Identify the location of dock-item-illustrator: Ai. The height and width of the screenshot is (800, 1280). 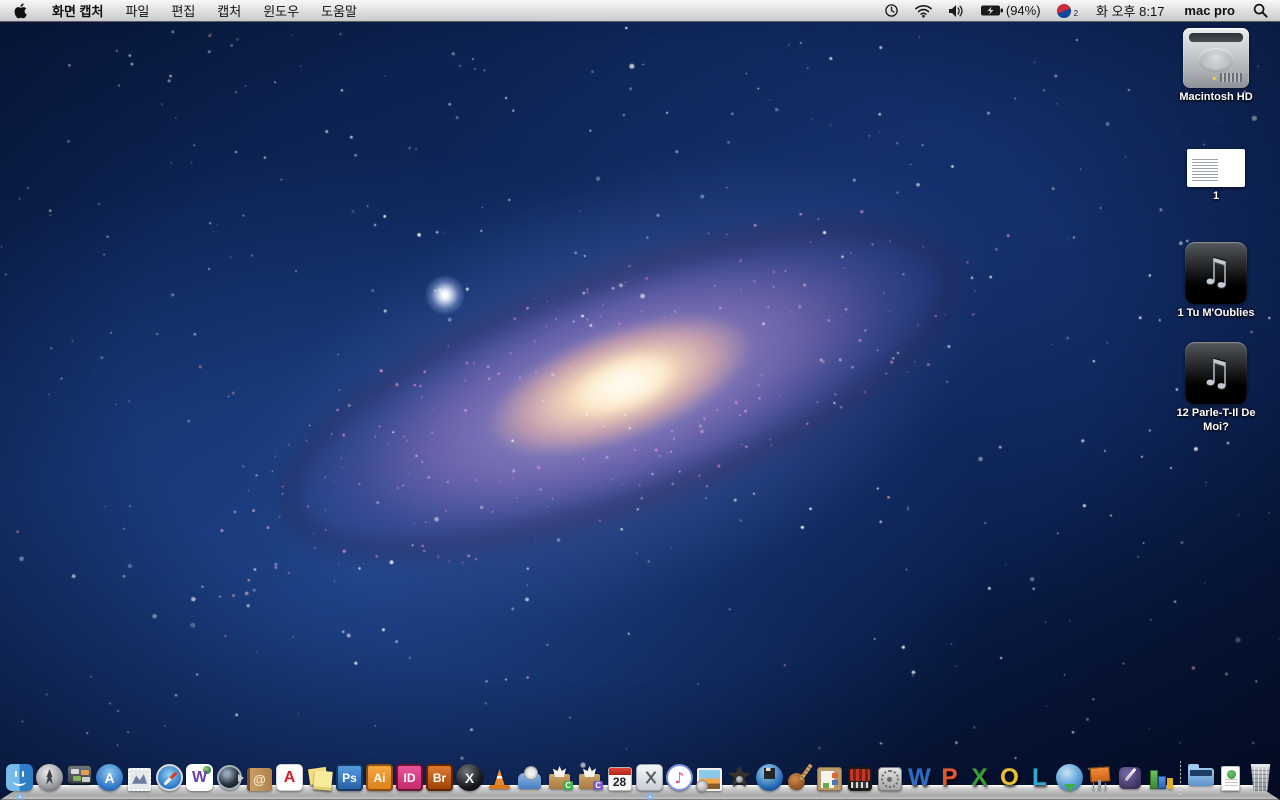
(379, 774).